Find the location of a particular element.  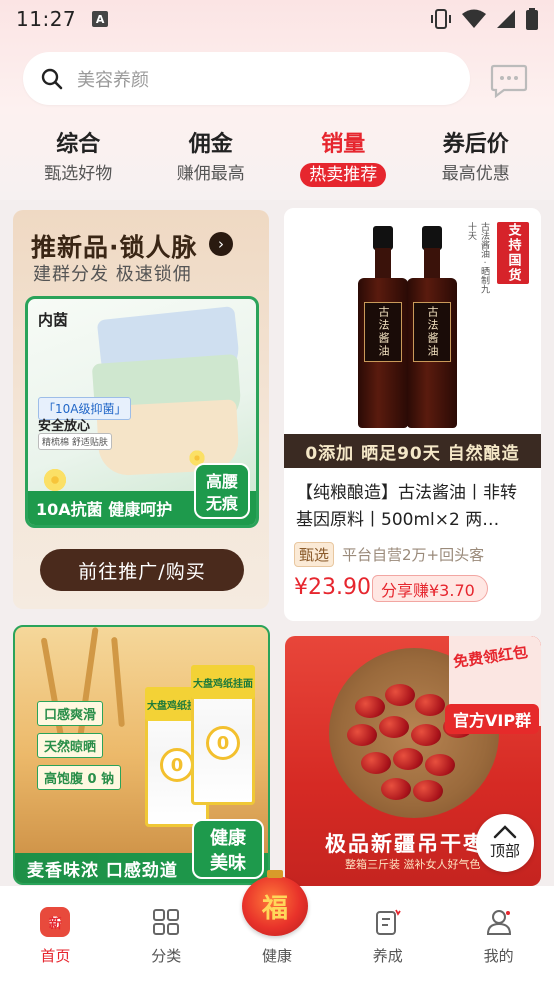

nav-home: 新 首页 is located at coordinates (55, 935).